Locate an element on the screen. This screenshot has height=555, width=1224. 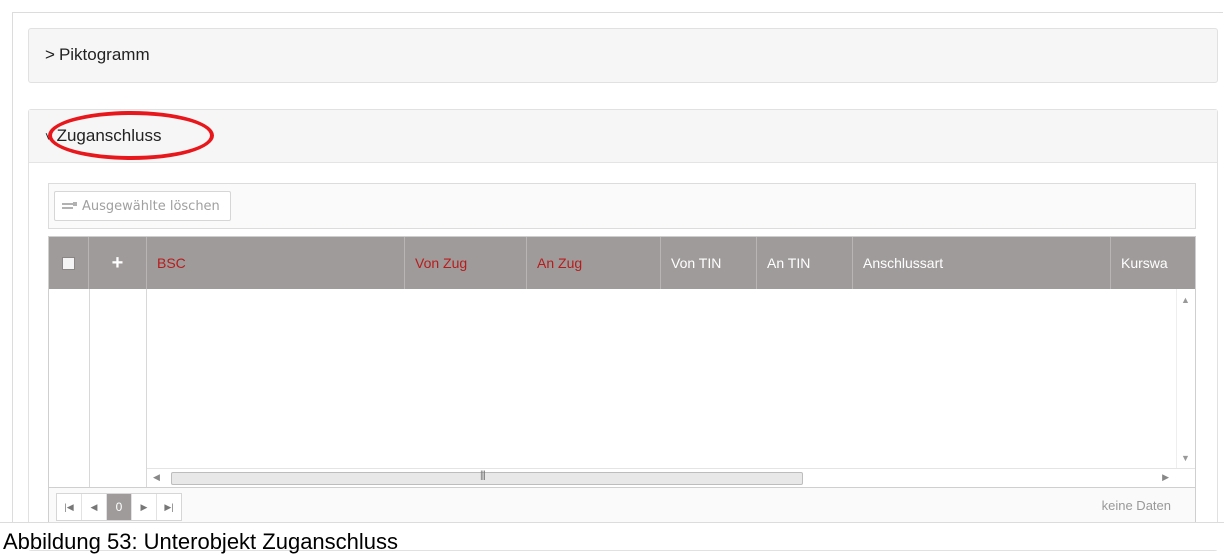
chevron-down-icon: ˅ is located at coordinates (49, 136).